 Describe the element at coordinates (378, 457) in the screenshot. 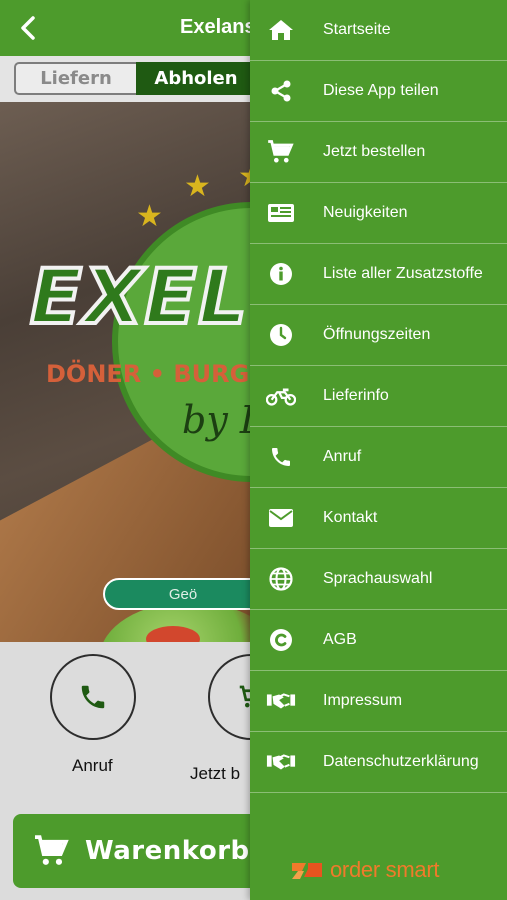

I see `menu-item-call: Anruf` at that location.